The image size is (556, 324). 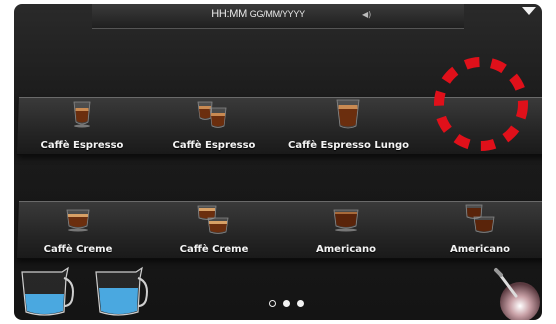 I want to click on highlight-circle, so click(x=481, y=104).